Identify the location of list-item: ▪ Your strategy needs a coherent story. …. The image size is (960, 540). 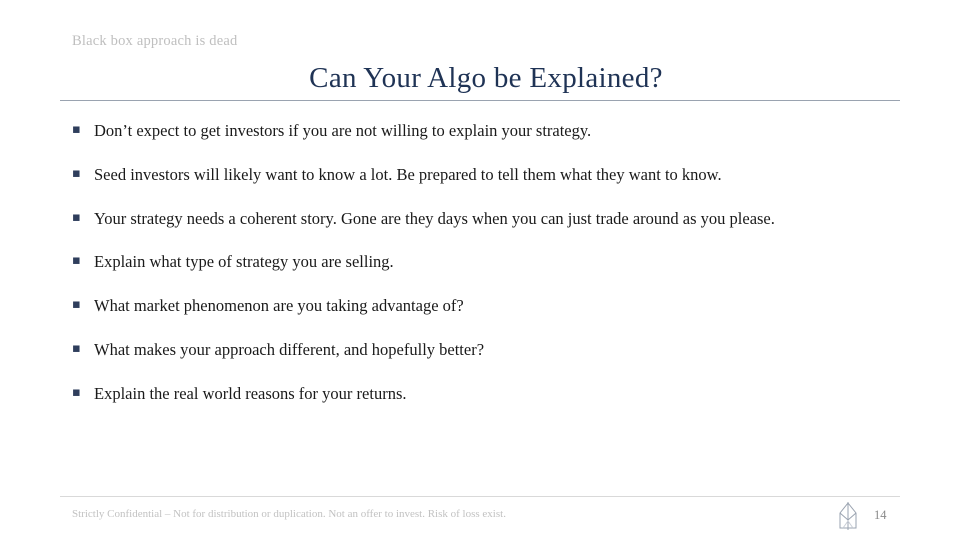
(467, 219).